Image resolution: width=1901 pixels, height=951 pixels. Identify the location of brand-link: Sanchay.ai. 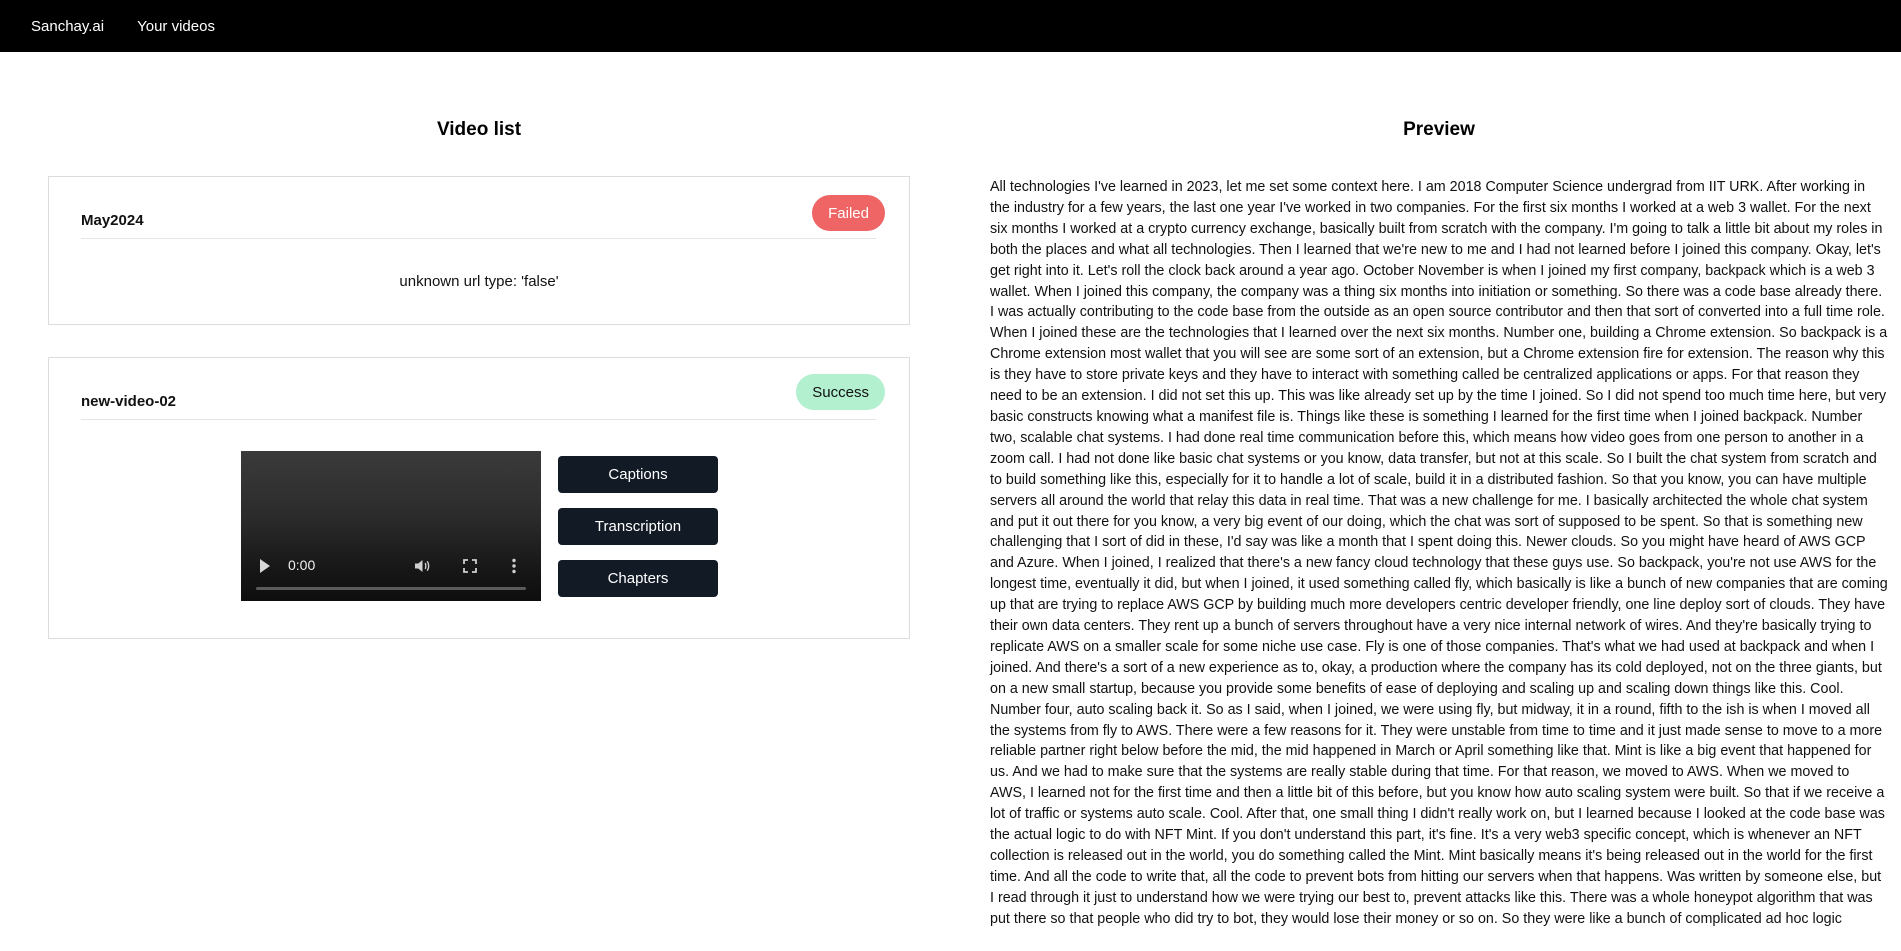
(67, 26).